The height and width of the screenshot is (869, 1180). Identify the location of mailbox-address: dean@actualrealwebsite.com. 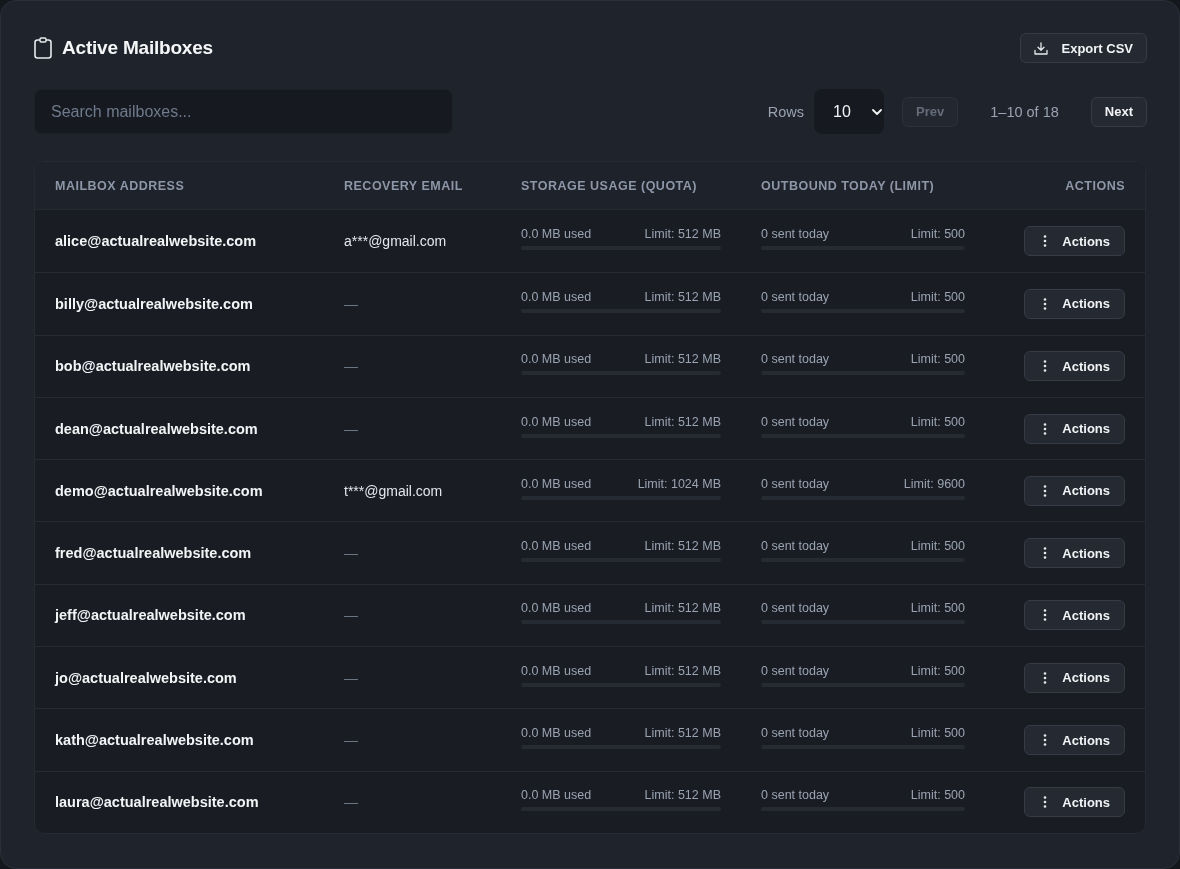
(156, 428).